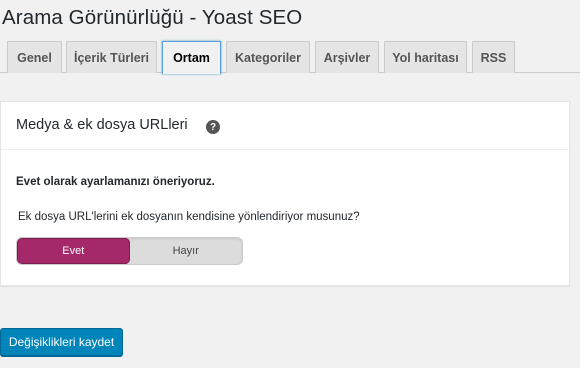  Describe the element at coordinates (493, 57) in the screenshot. I see `tab-rss: RSS` at that location.